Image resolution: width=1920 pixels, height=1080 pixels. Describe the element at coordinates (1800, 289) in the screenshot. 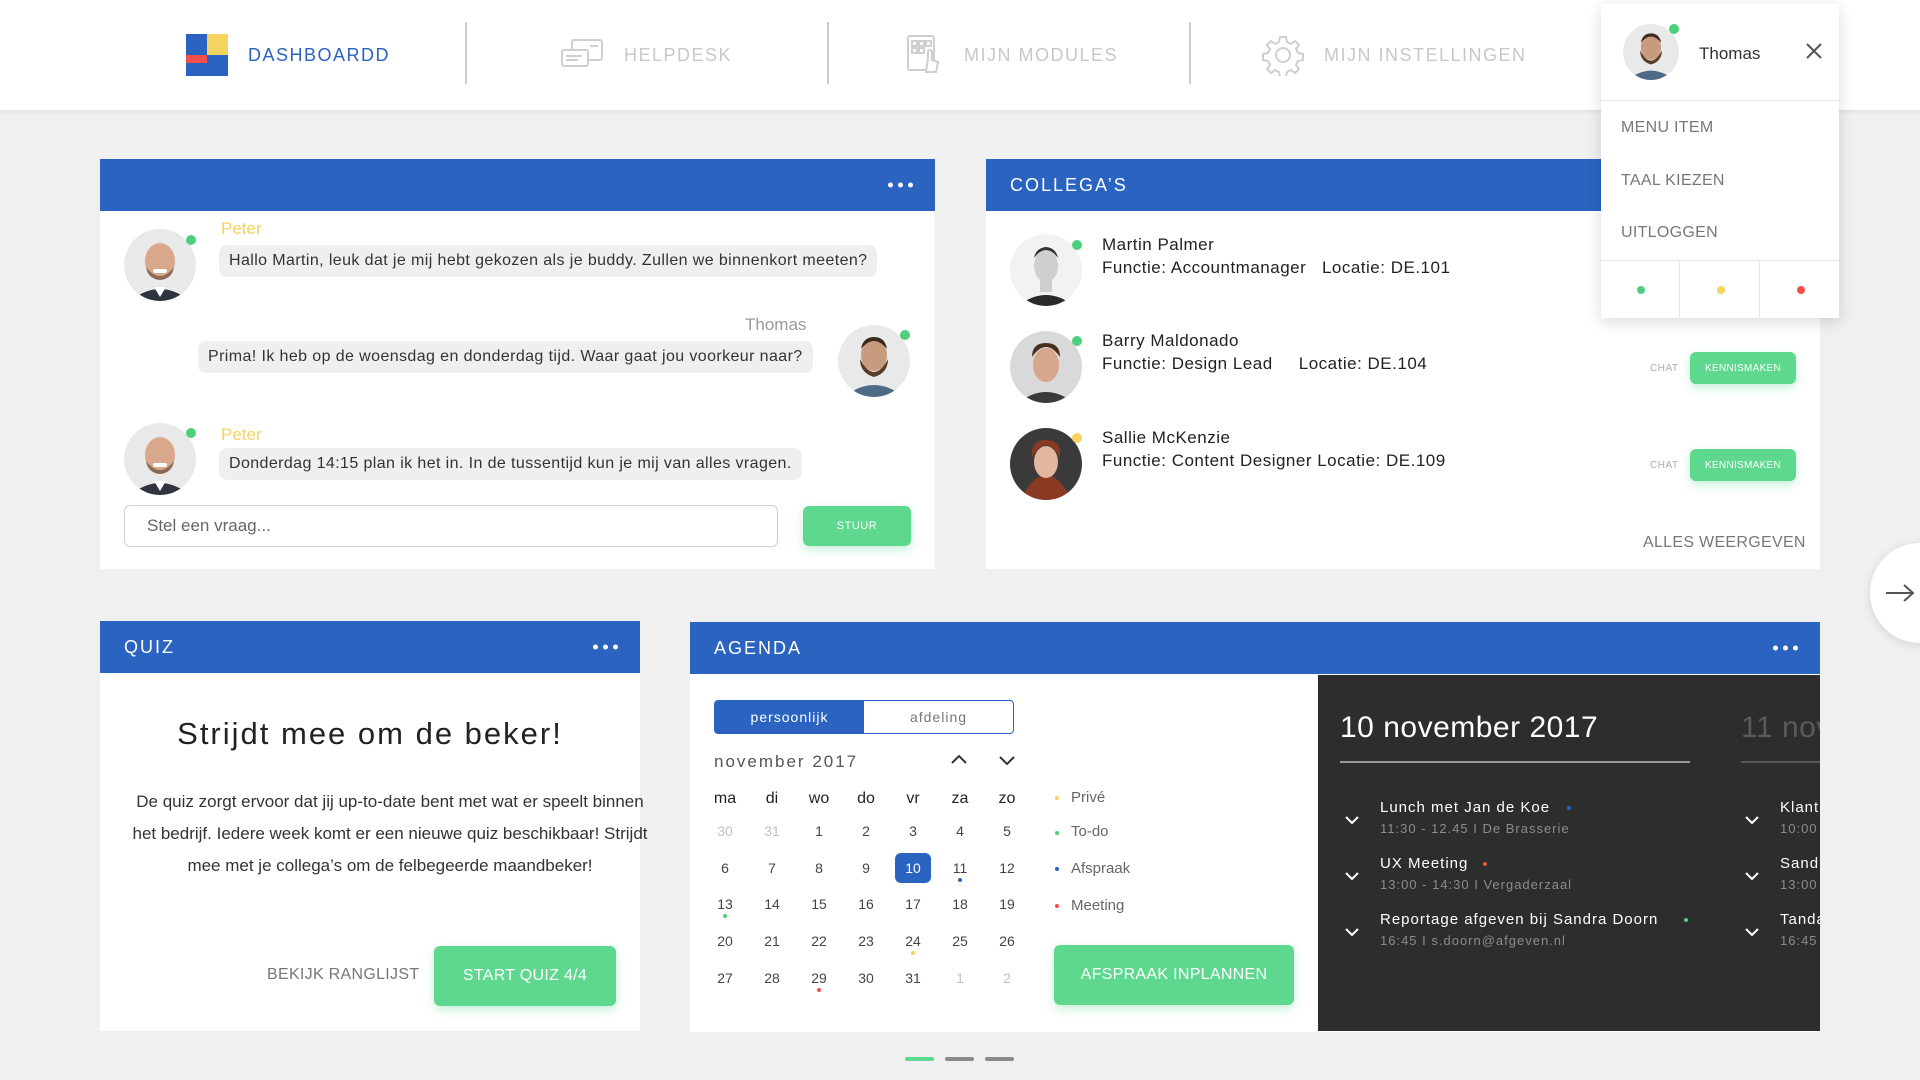

I see `status-busy-option` at that location.